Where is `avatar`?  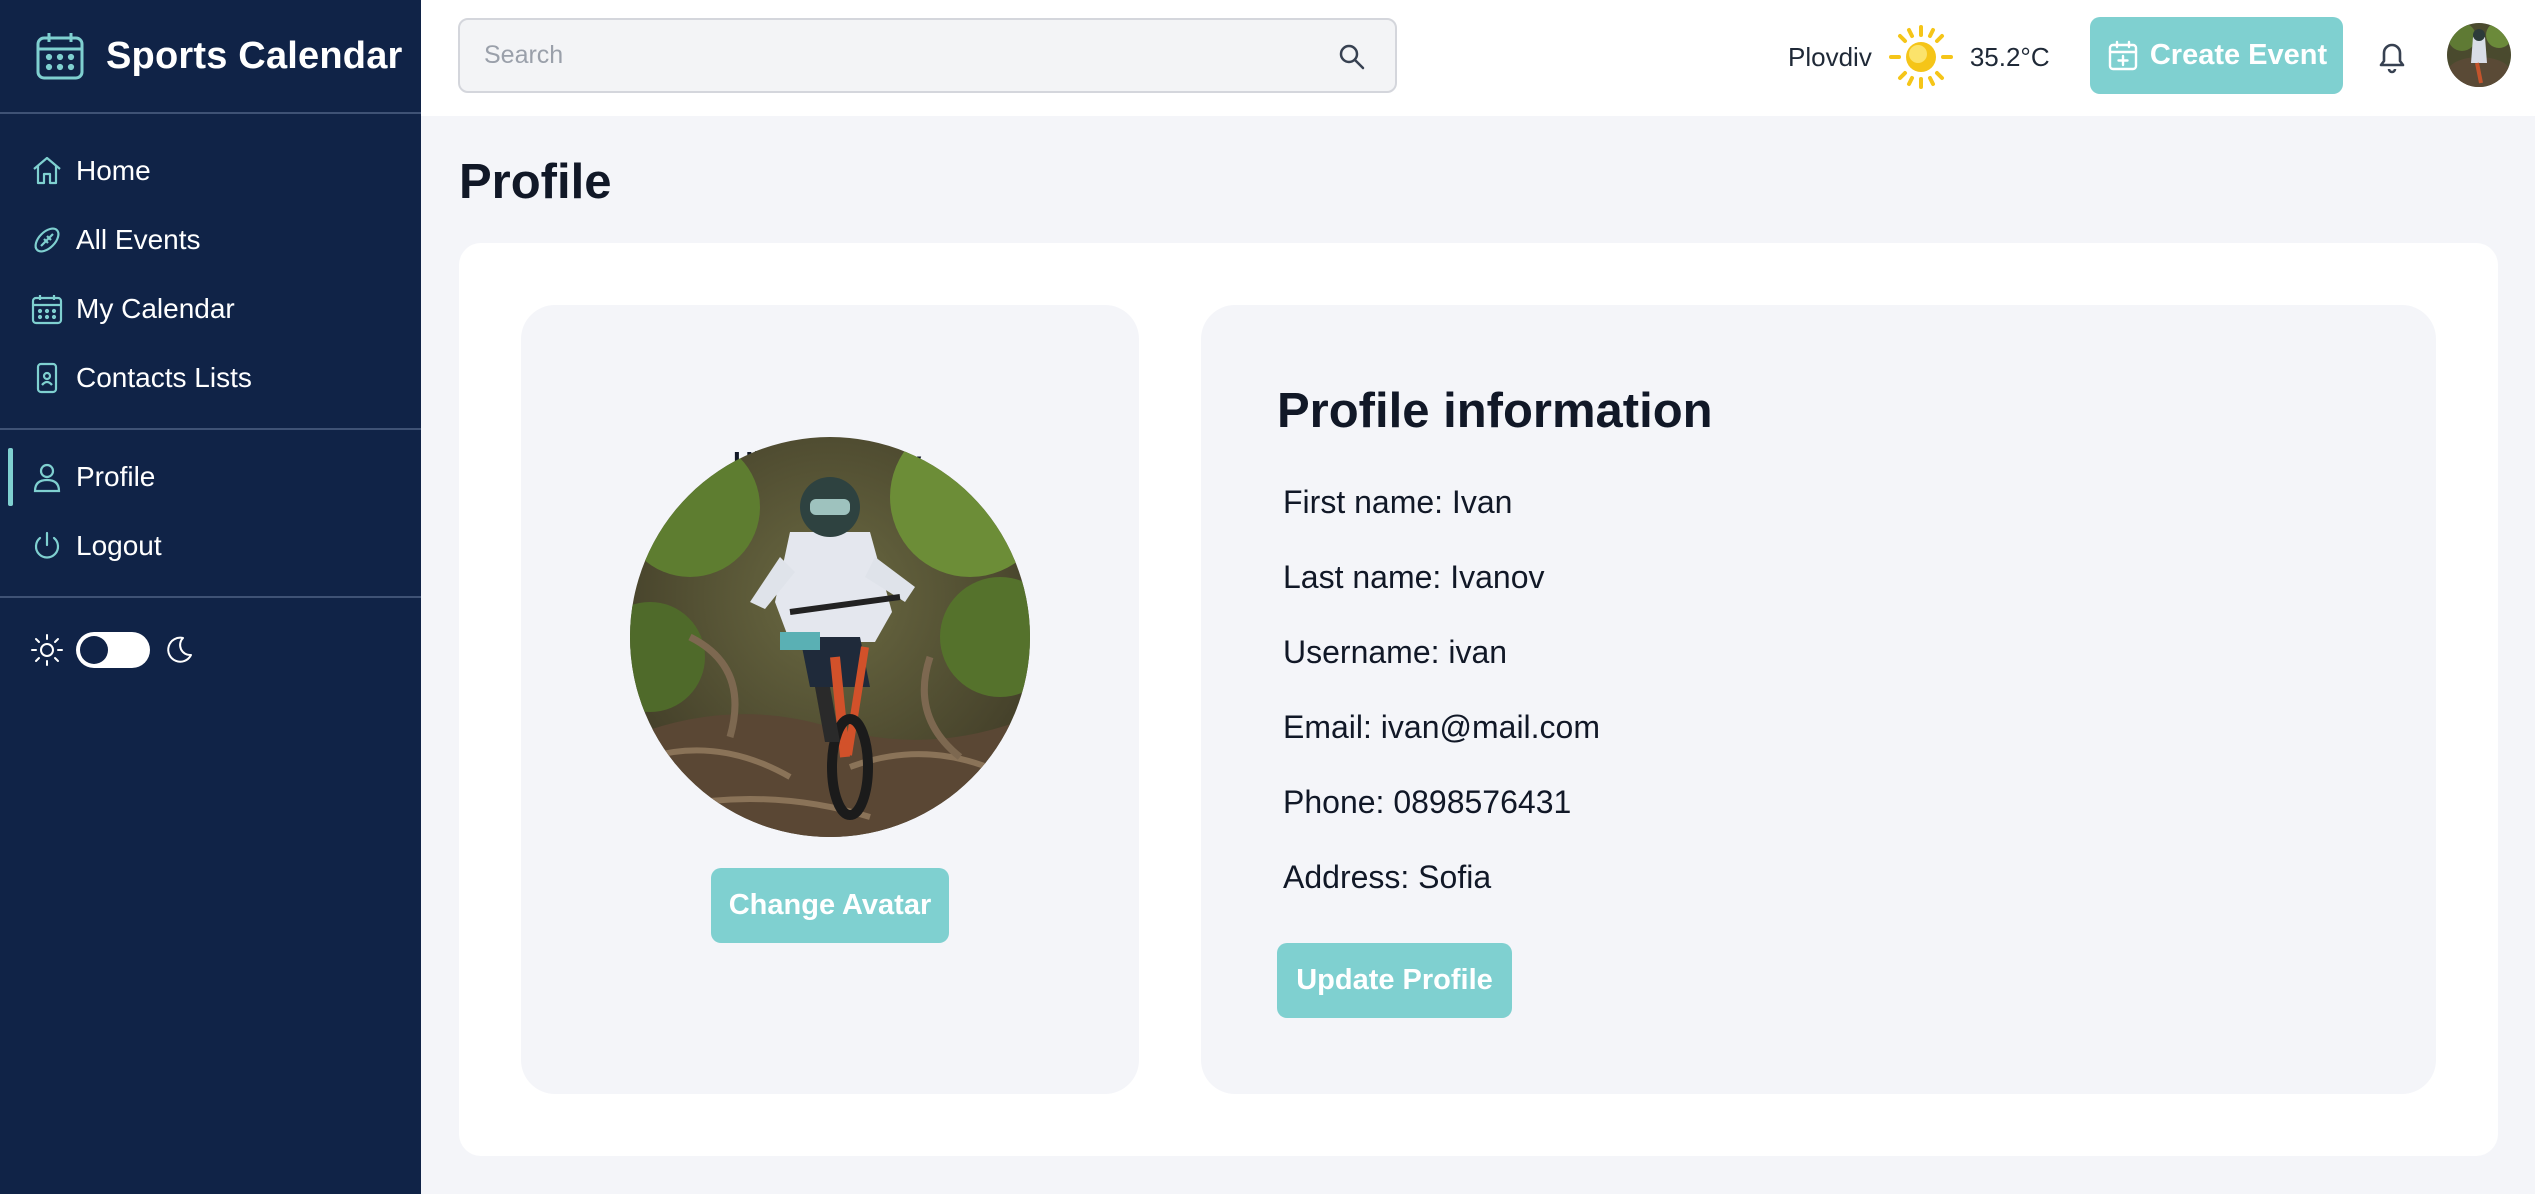
avatar is located at coordinates (2479, 55).